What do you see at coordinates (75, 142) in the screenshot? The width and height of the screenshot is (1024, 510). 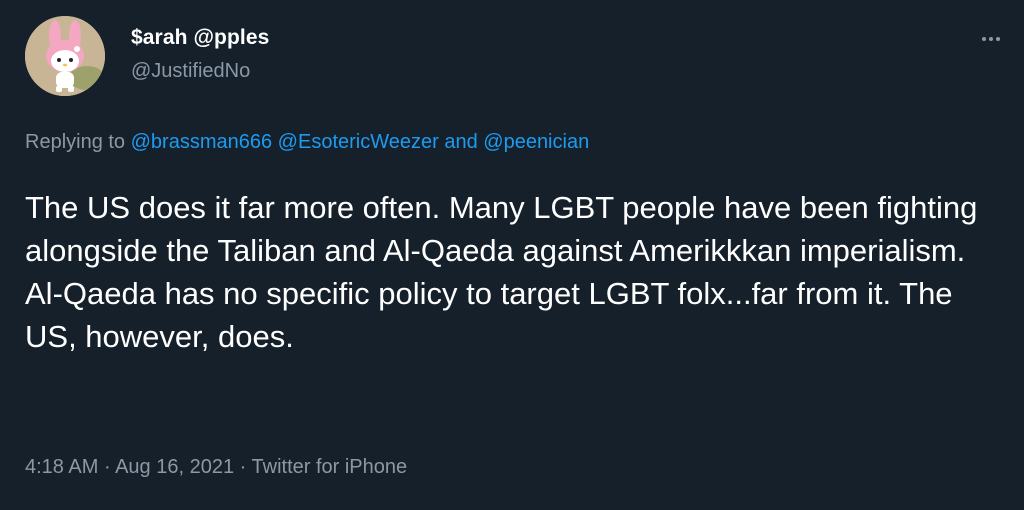 I see `reply-prefix: Replying to` at bounding box center [75, 142].